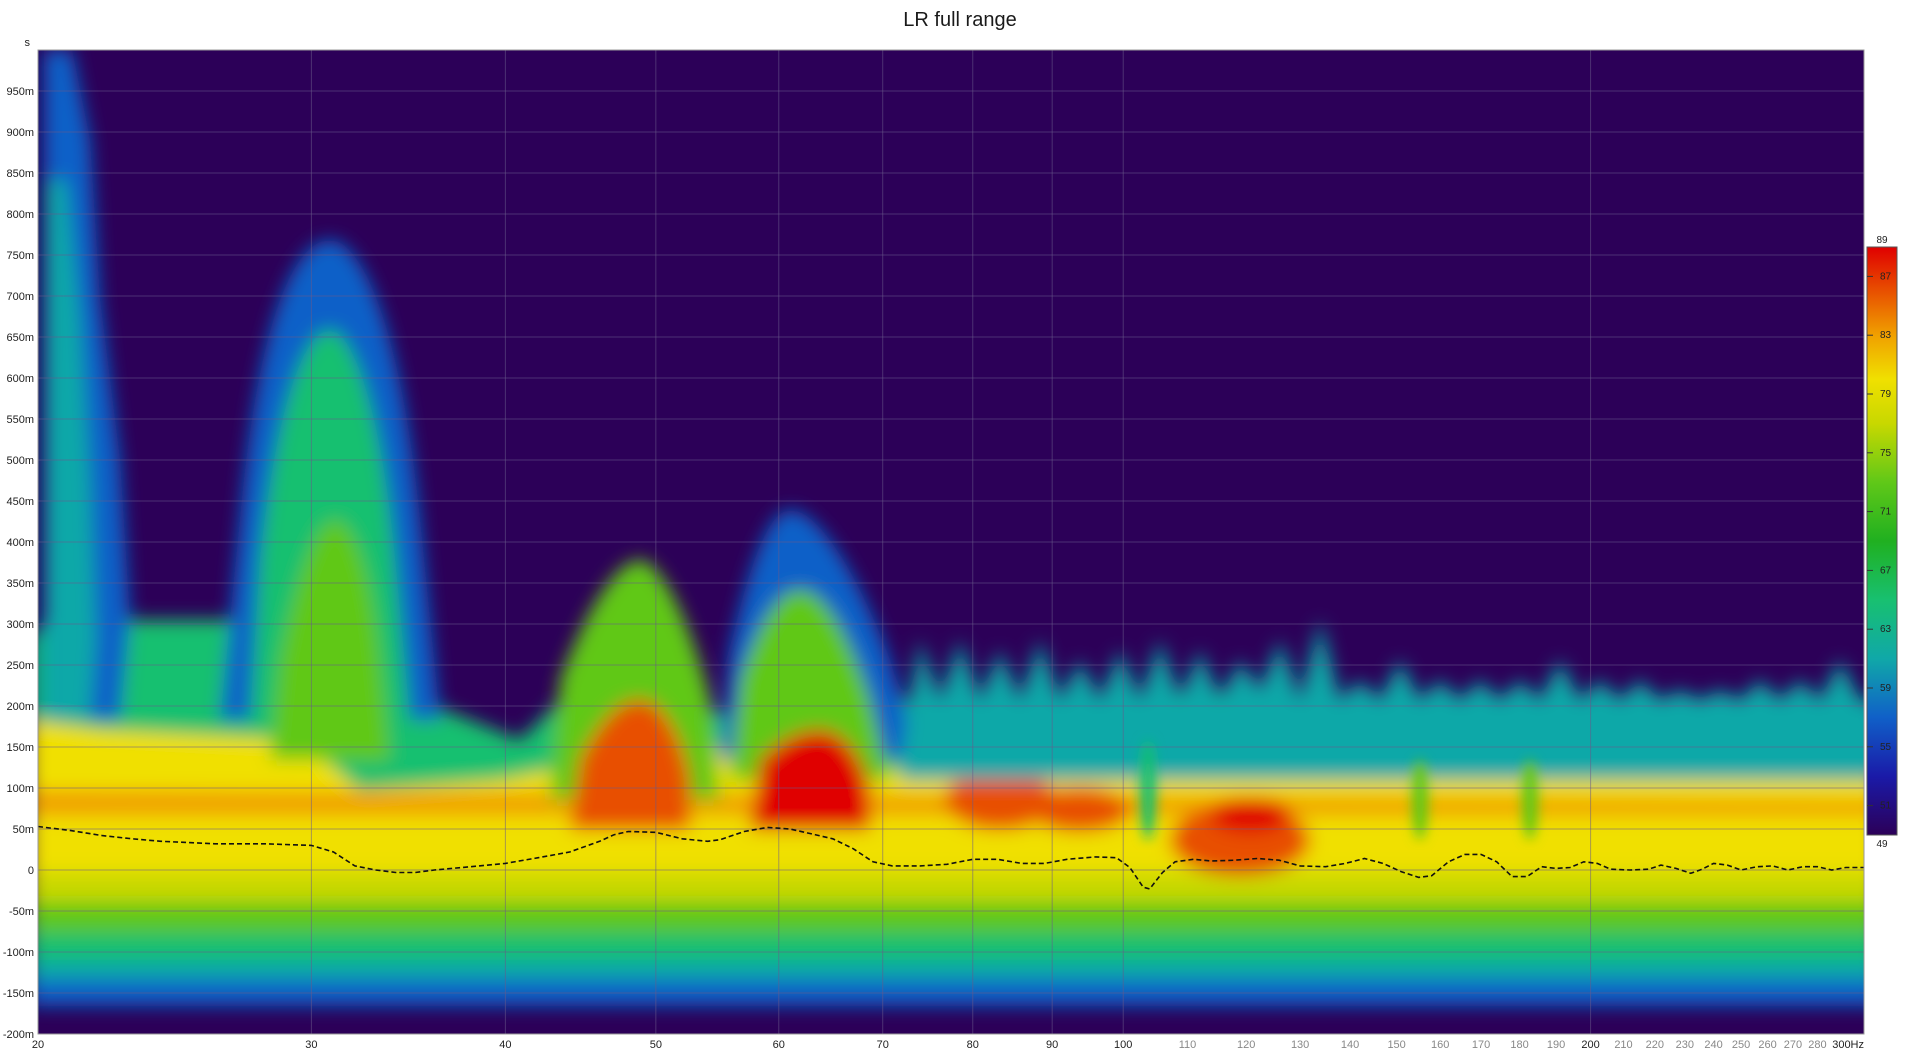  Describe the element at coordinates (1590, 1045) in the screenshot. I see `x-tick-label: 200` at that location.